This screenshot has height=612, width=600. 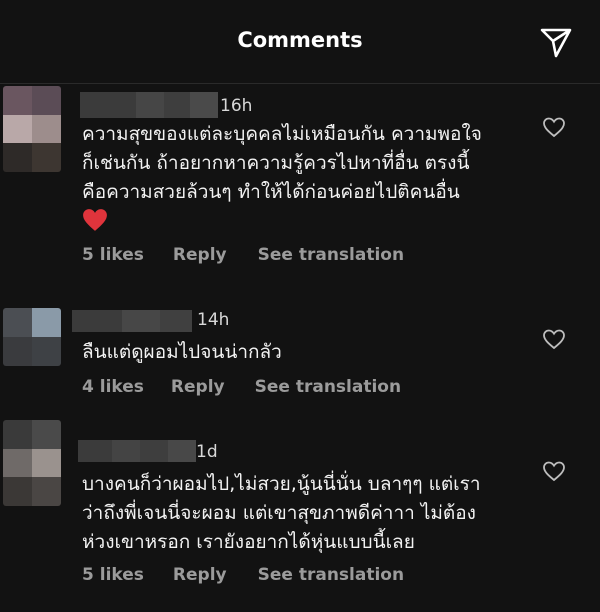 I want to click on likes-count: 4 likes, so click(x=113, y=387).